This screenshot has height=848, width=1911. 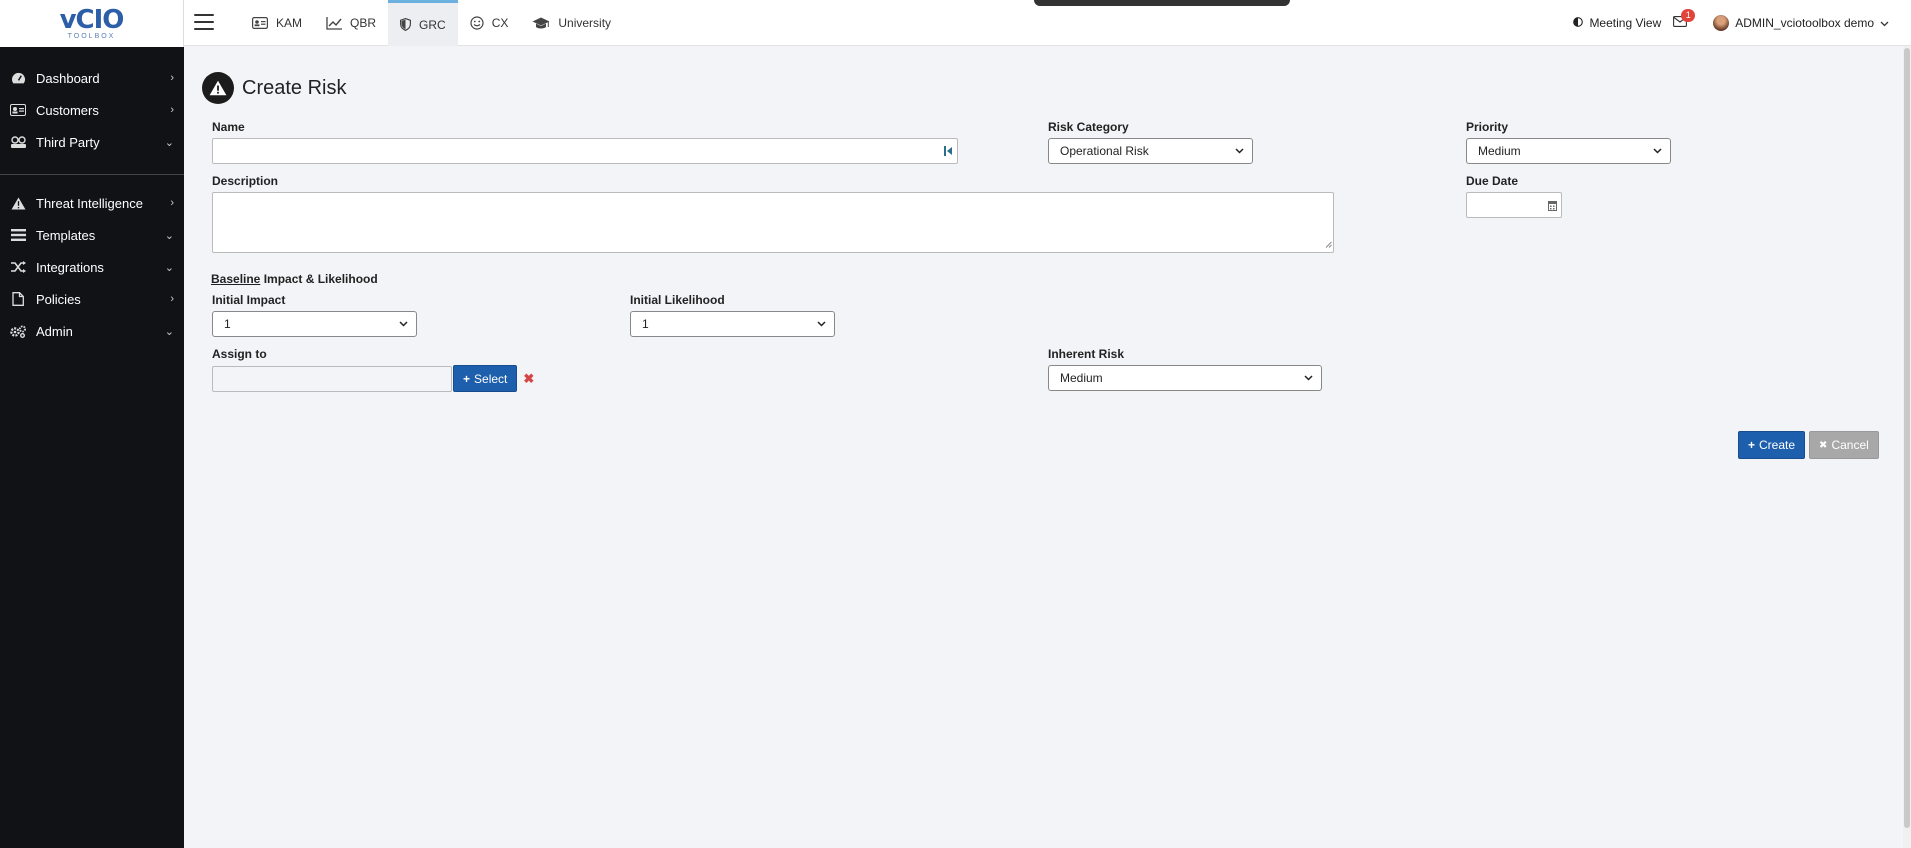 I want to click on tab-label: CX, so click(x=500, y=23).